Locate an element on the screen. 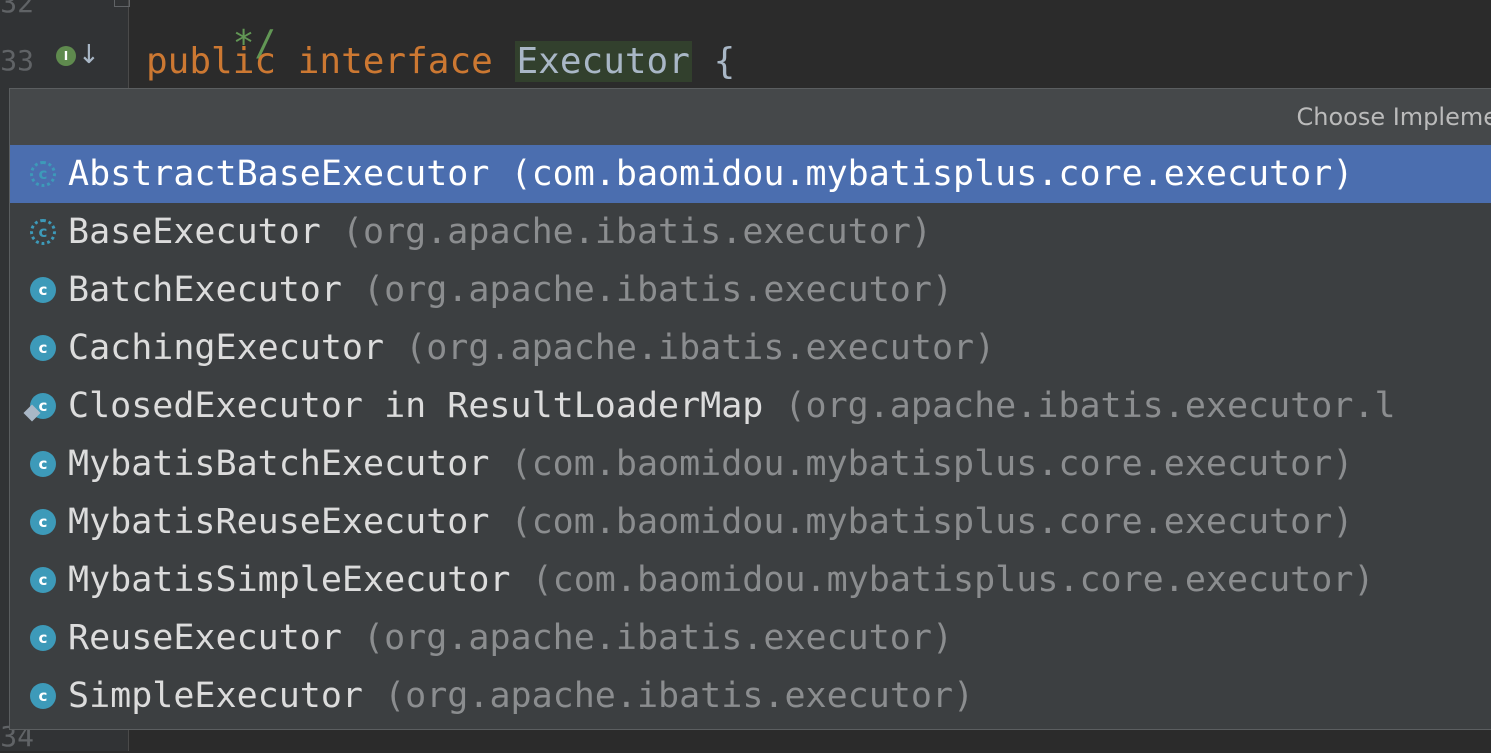 The height and width of the screenshot is (753, 1491). line-number: 32 is located at coordinates (17, 9).